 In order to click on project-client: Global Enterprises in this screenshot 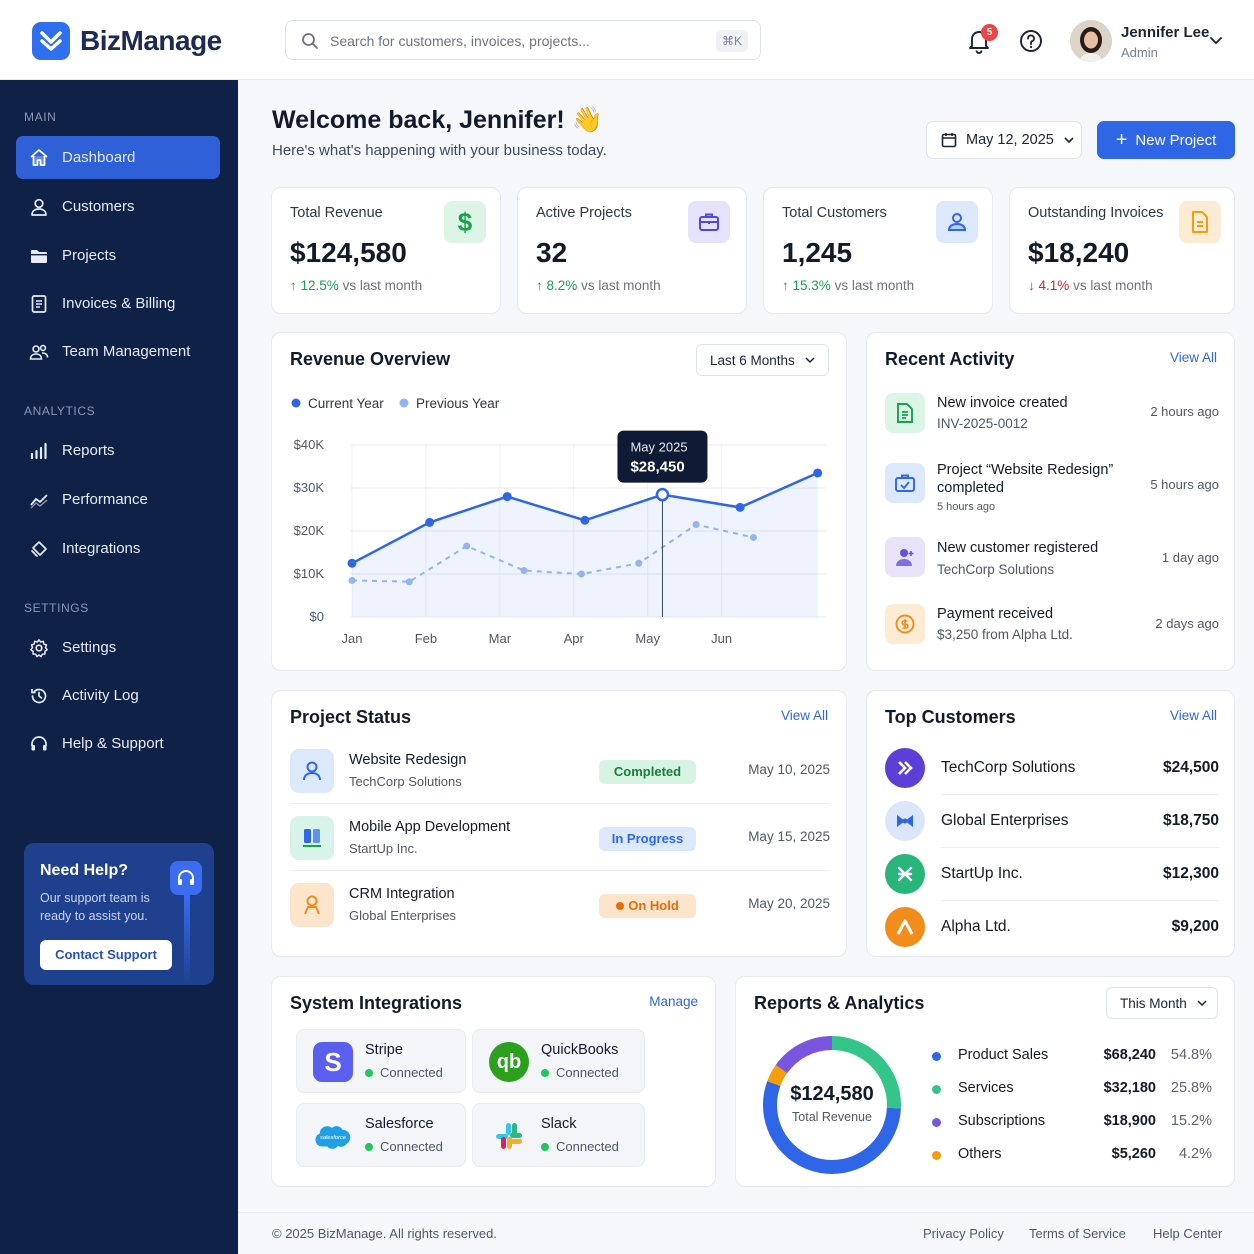, I will do `click(402, 915)`.